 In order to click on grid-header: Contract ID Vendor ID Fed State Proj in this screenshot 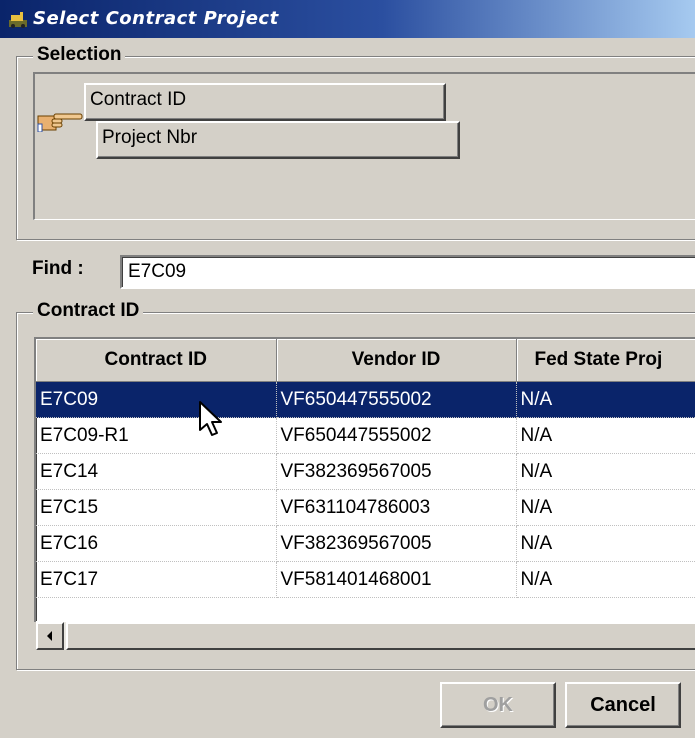, I will do `click(365, 360)`.